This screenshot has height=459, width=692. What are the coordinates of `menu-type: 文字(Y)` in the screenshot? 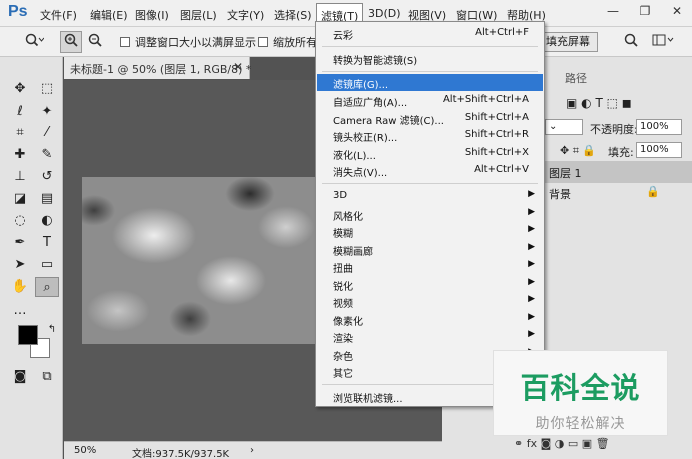 It's located at (245, 15).